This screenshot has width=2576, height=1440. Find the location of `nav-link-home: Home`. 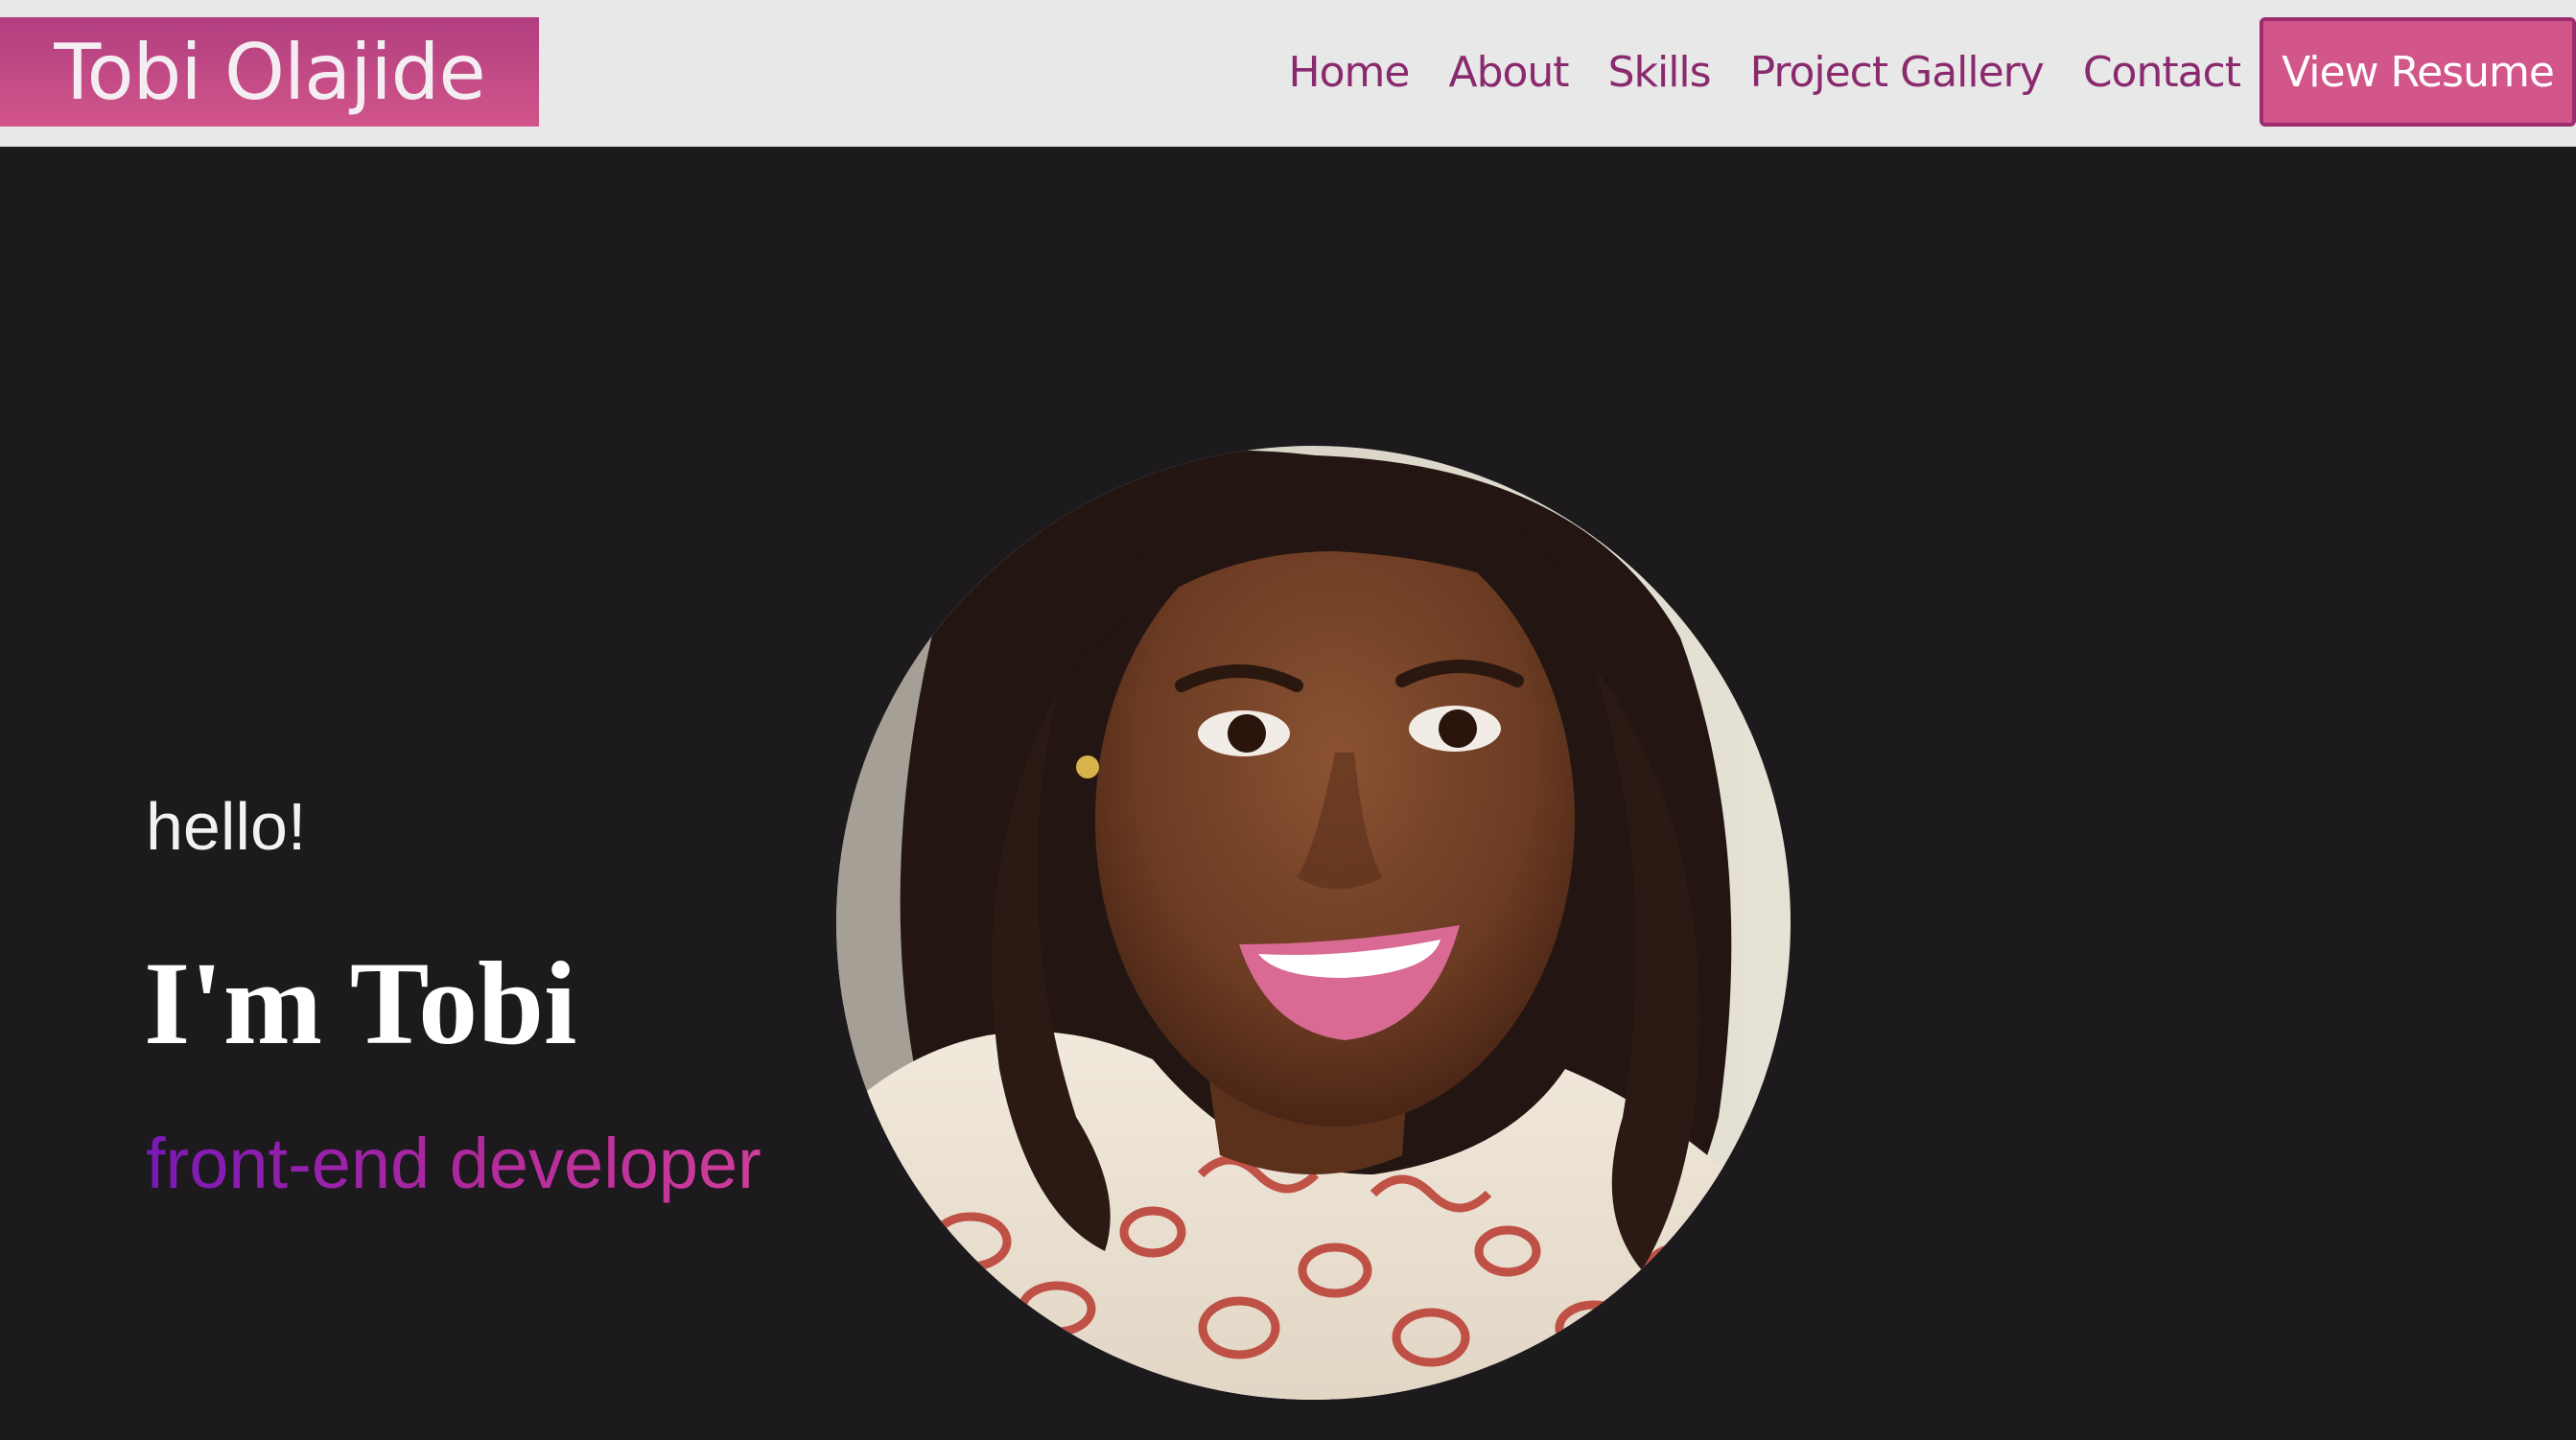

nav-link-home: Home is located at coordinates (1350, 73).